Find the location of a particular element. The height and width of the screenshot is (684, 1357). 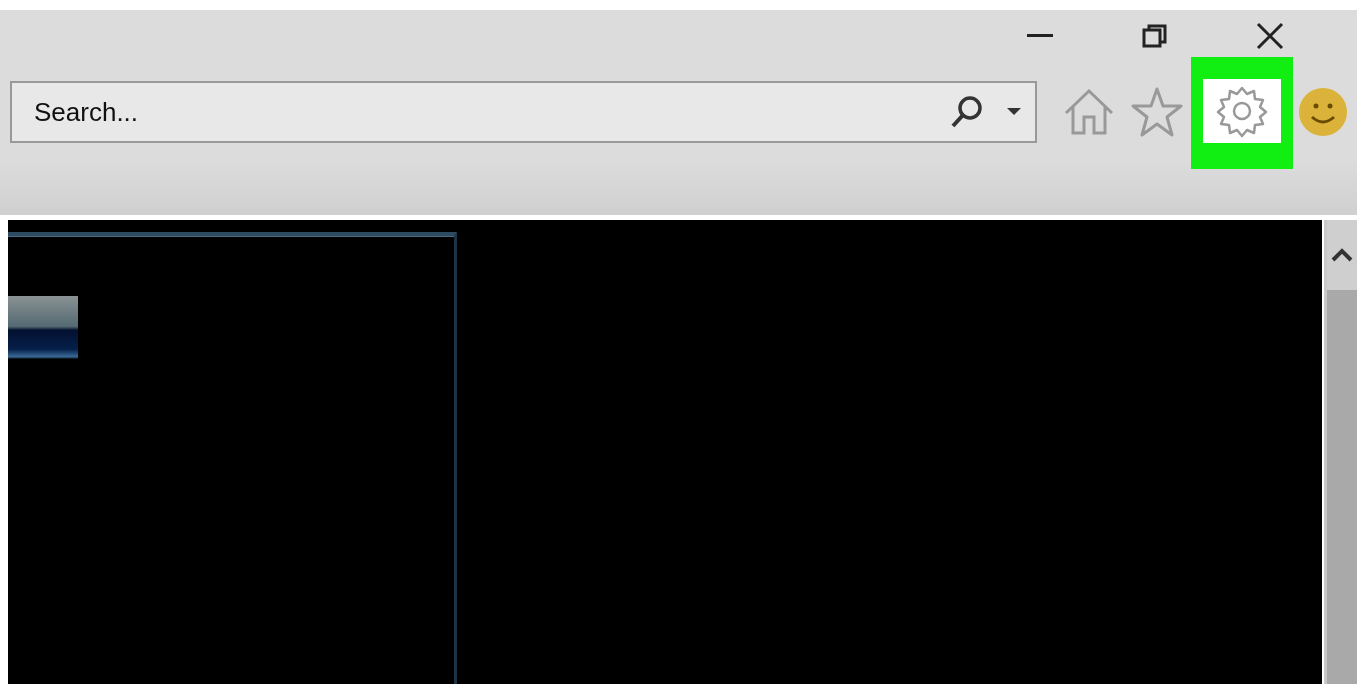

smiley-icon is located at coordinates (1323, 112).